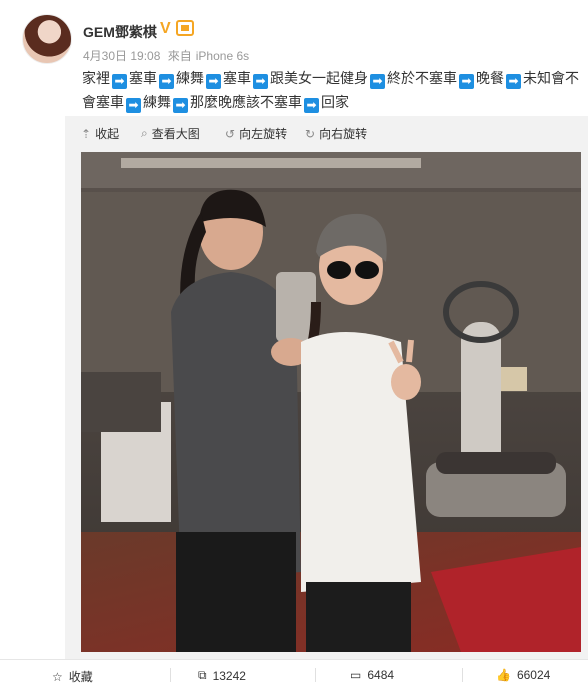 The image size is (588, 688). Describe the element at coordinates (202, 675) in the screenshot. I see `repost-icon: ⧉` at that location.